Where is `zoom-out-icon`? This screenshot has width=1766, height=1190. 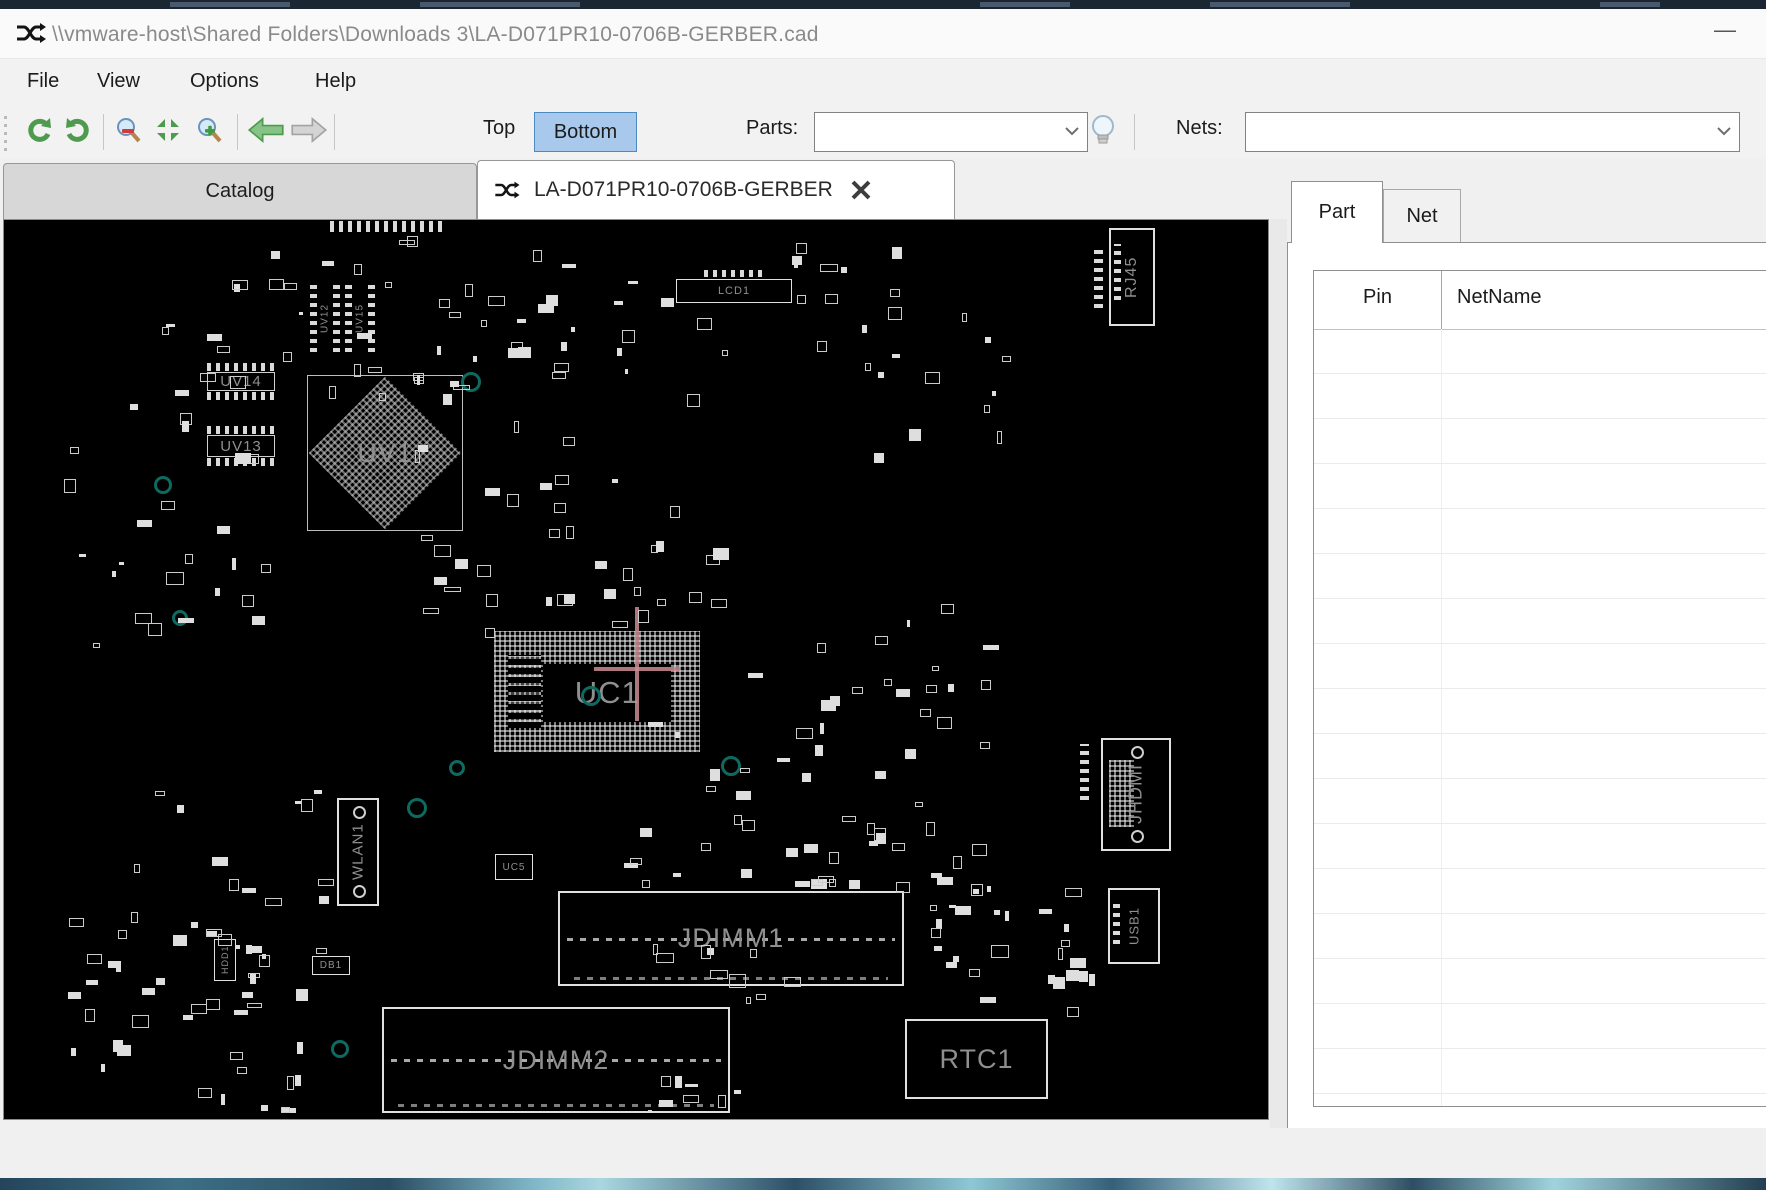 zoom-out-icon is located at coordinates (128, 130).